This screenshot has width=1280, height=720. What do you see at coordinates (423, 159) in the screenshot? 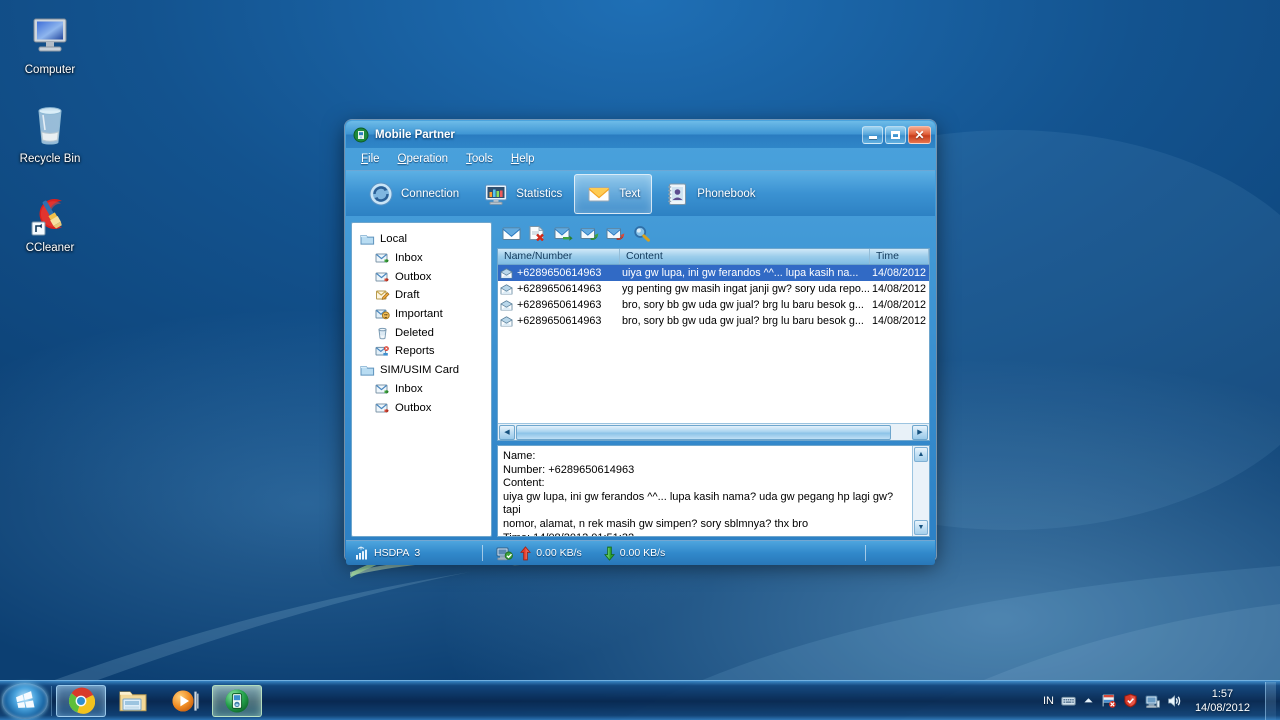
I see `menu-operation: Operation` at bounding box center [423, 159].